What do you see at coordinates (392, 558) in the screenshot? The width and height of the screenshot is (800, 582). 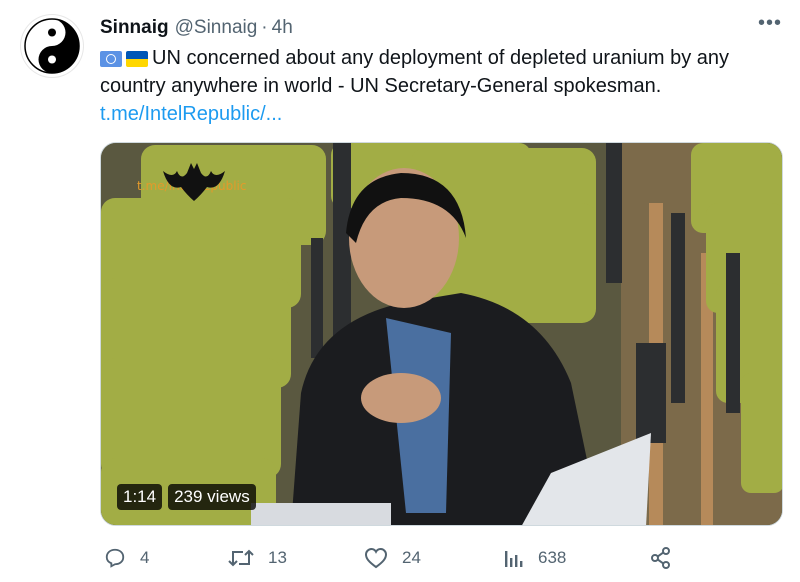 I see `like-button: 24` at bounding box center [392, 558].